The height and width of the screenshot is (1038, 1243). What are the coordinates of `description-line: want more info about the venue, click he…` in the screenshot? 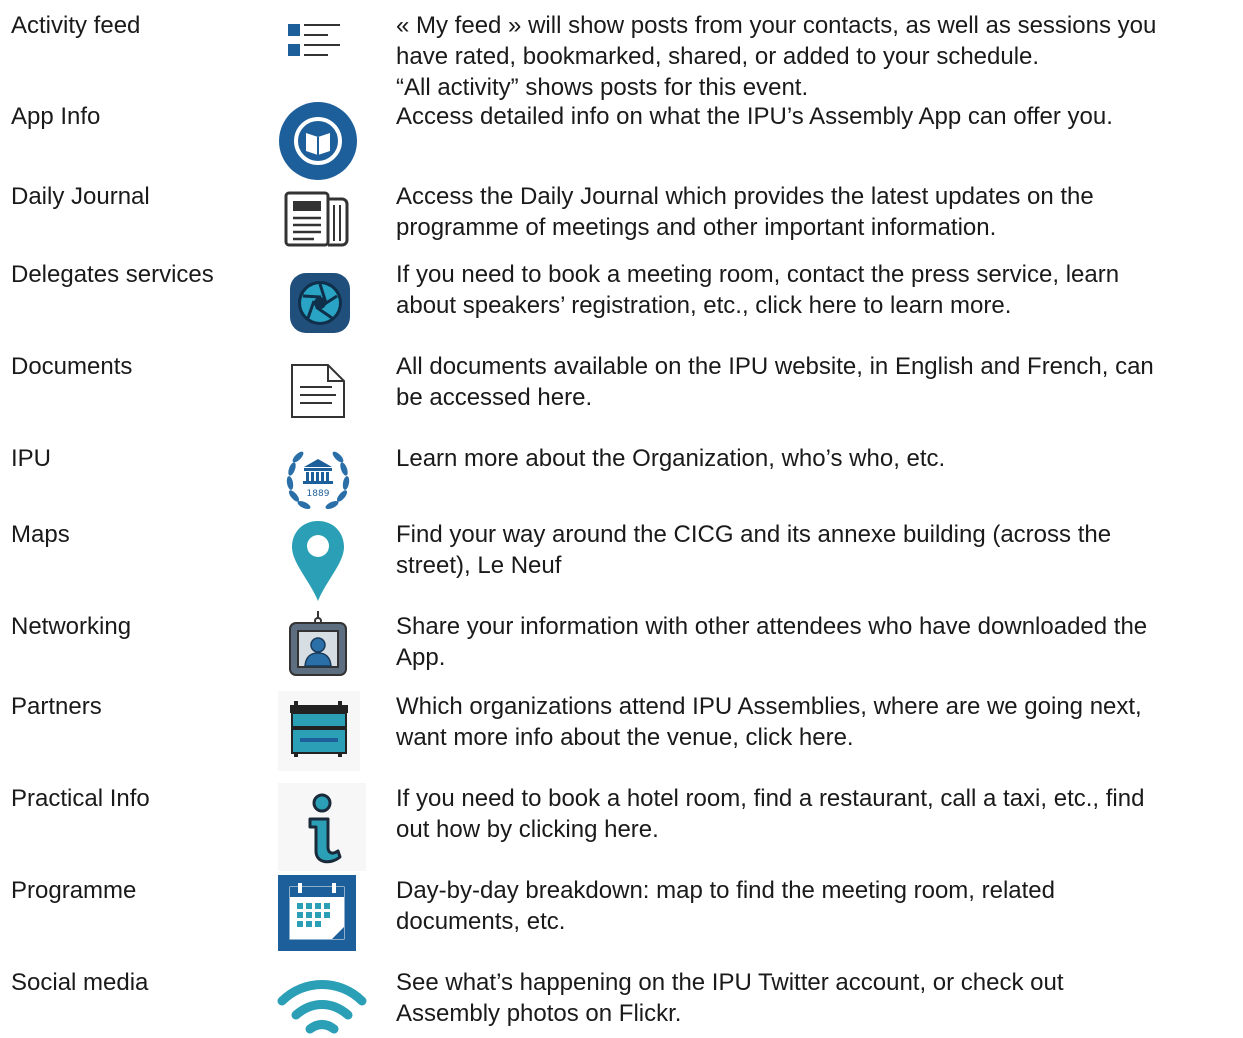 It's located at (625, 737).